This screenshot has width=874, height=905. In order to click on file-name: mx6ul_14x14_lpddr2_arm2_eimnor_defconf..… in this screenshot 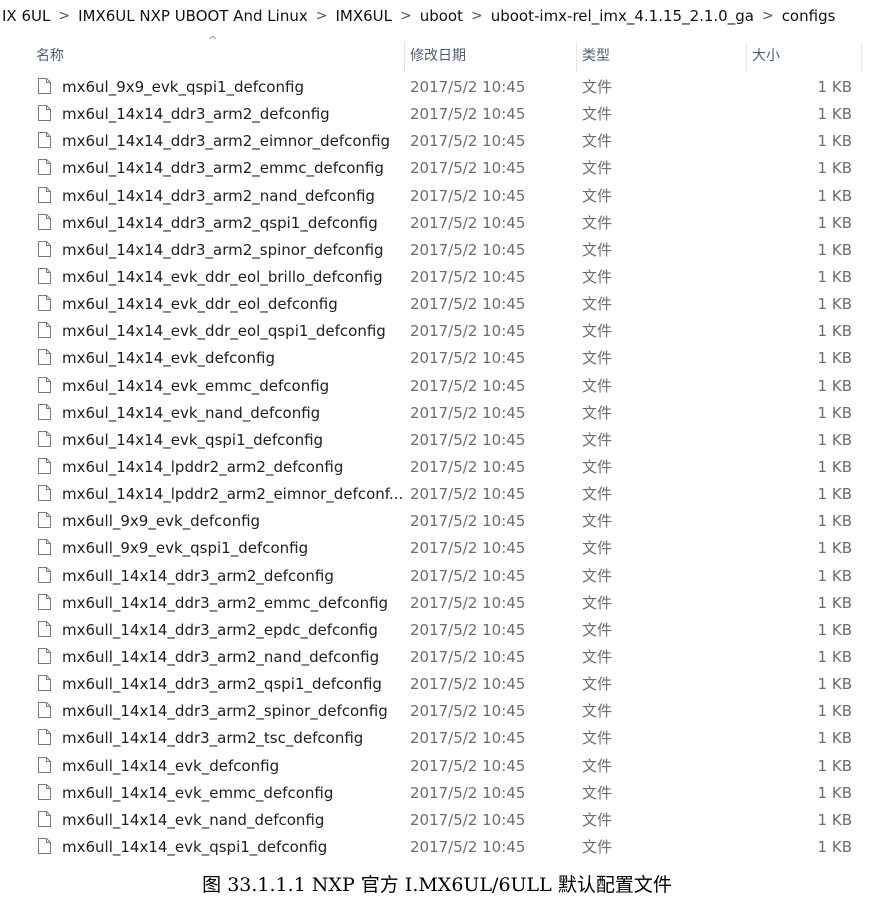, I will do `click(232, 494)`.